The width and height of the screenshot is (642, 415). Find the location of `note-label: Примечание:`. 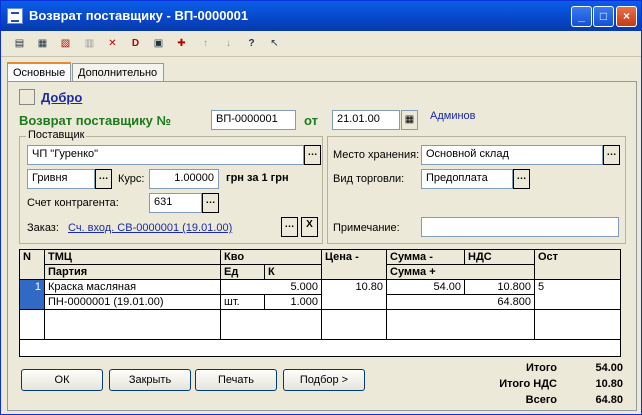

note-label: Примечание: is located at coordinates (366, 228).